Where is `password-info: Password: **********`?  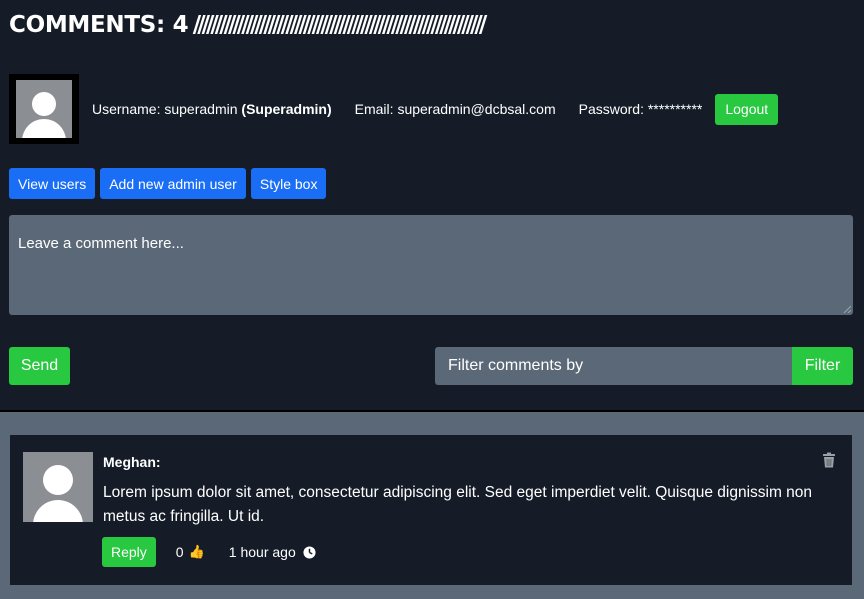
password-info: Password: ********** is located at coordinates (641, 109).